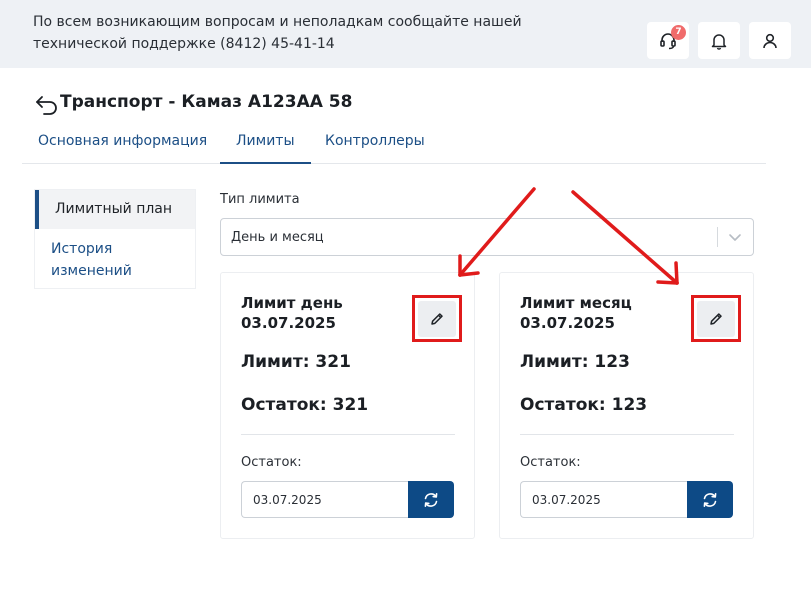 This screenshot has width=811, height=597. I want to click on support-button: 7, so click(668, 40).